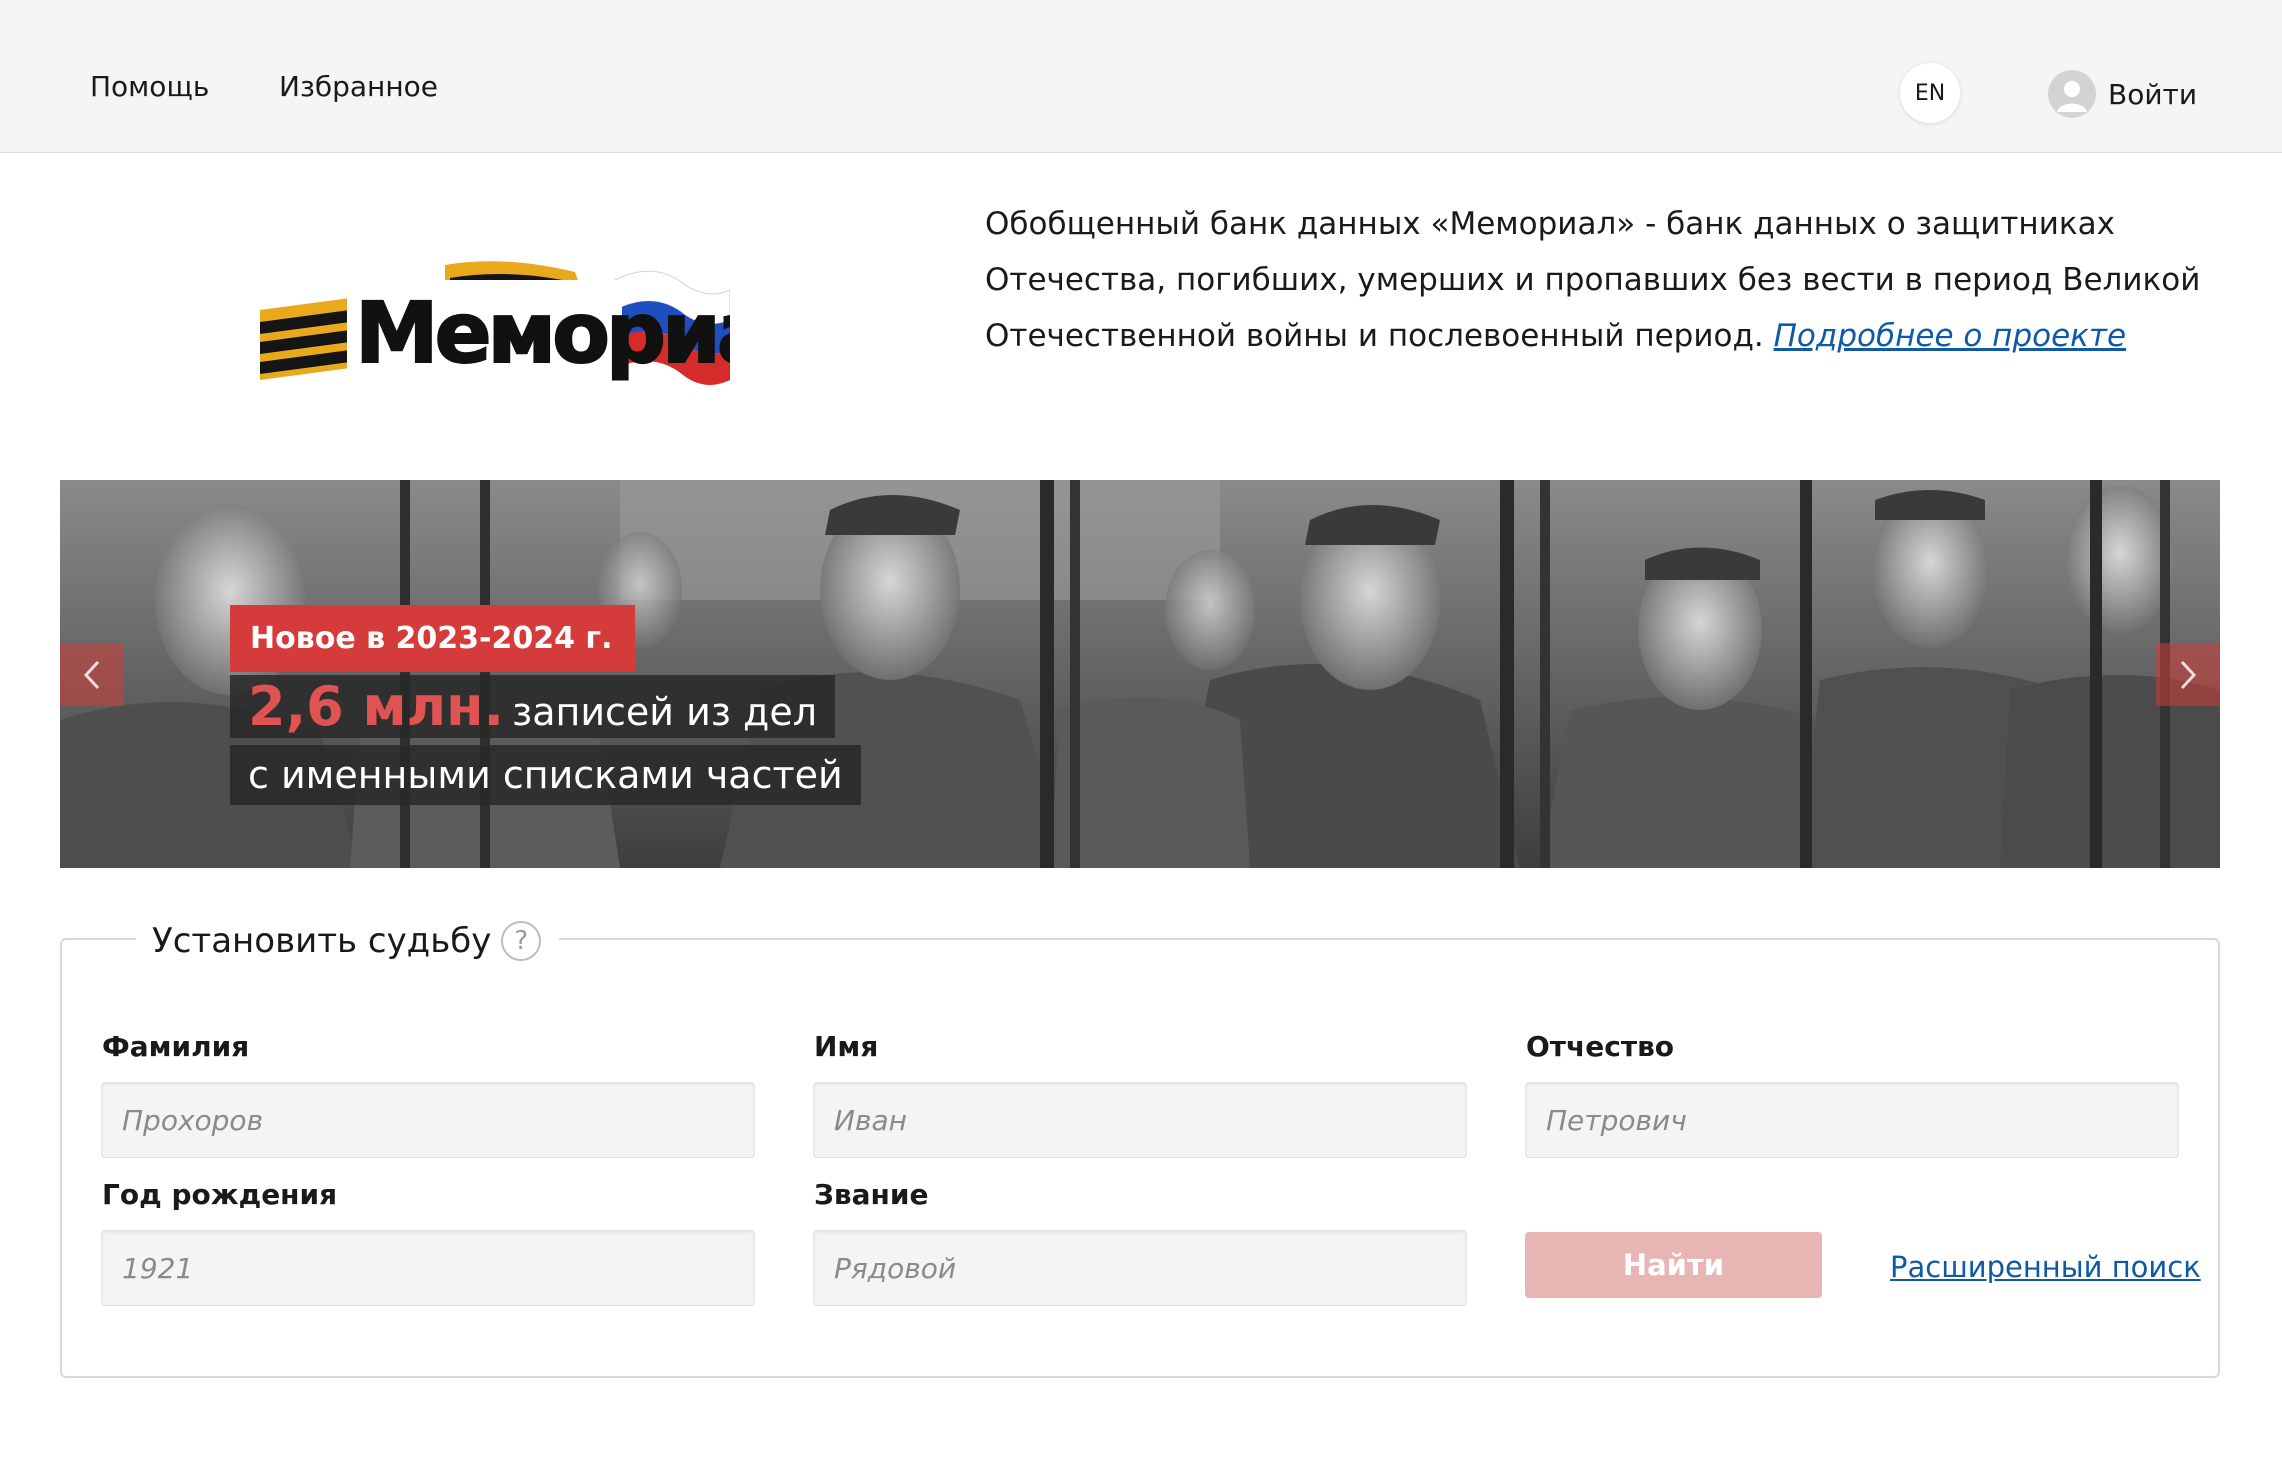 The width and height of the screenshot is (2282, 1468). I want to click on search-form-title: Установить судьбу ?, so click(348, 941).